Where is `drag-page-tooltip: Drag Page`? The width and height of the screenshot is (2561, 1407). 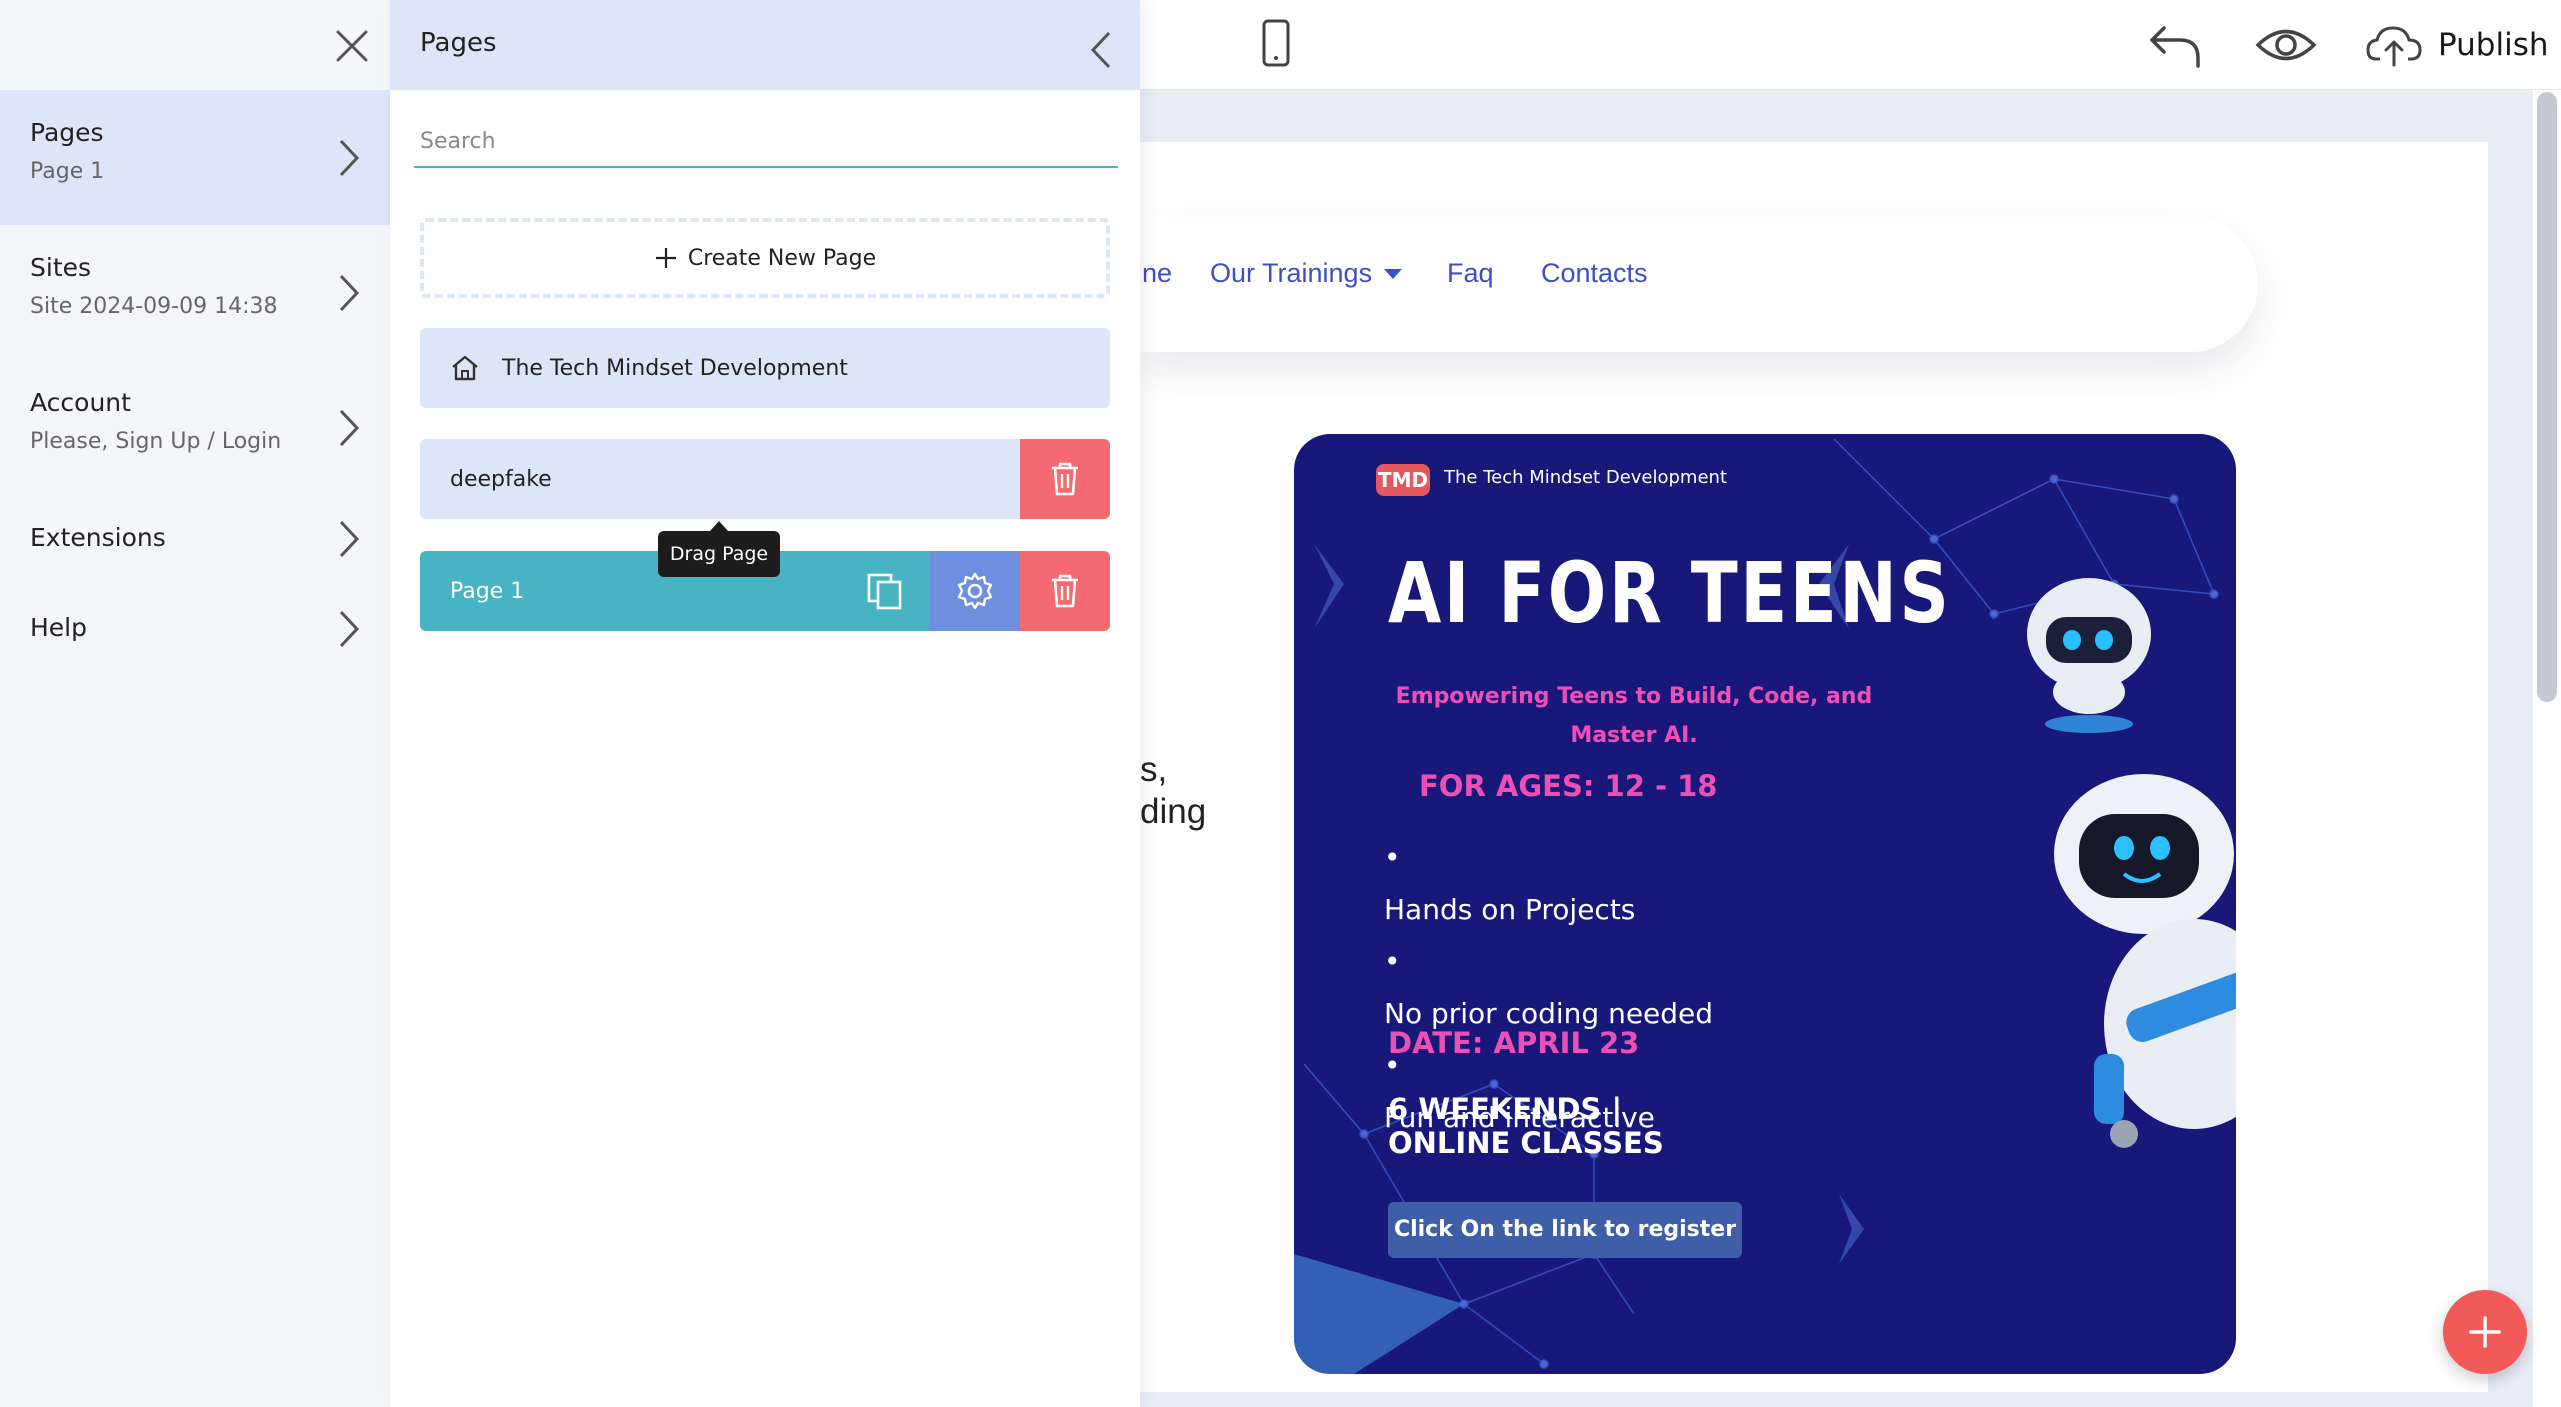
drag-page-tooltip: Drag Page is located at coordinates (719, 549).